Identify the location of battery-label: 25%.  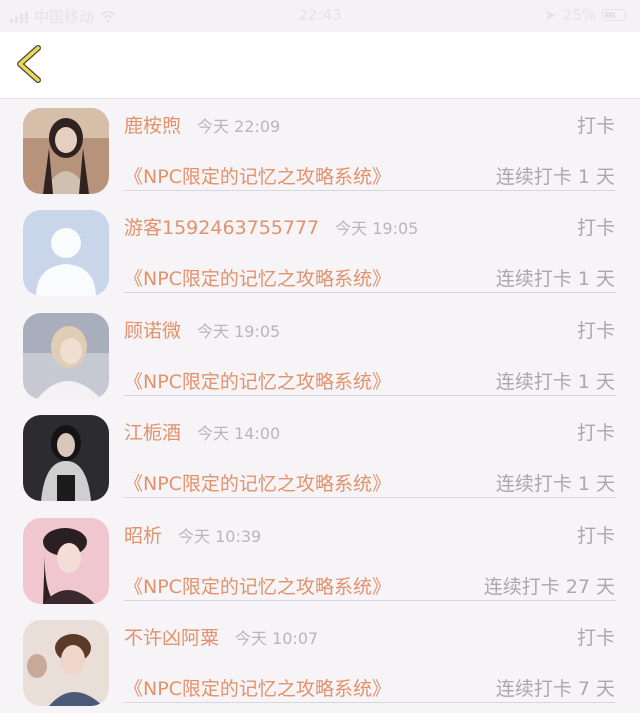
(579, 15).